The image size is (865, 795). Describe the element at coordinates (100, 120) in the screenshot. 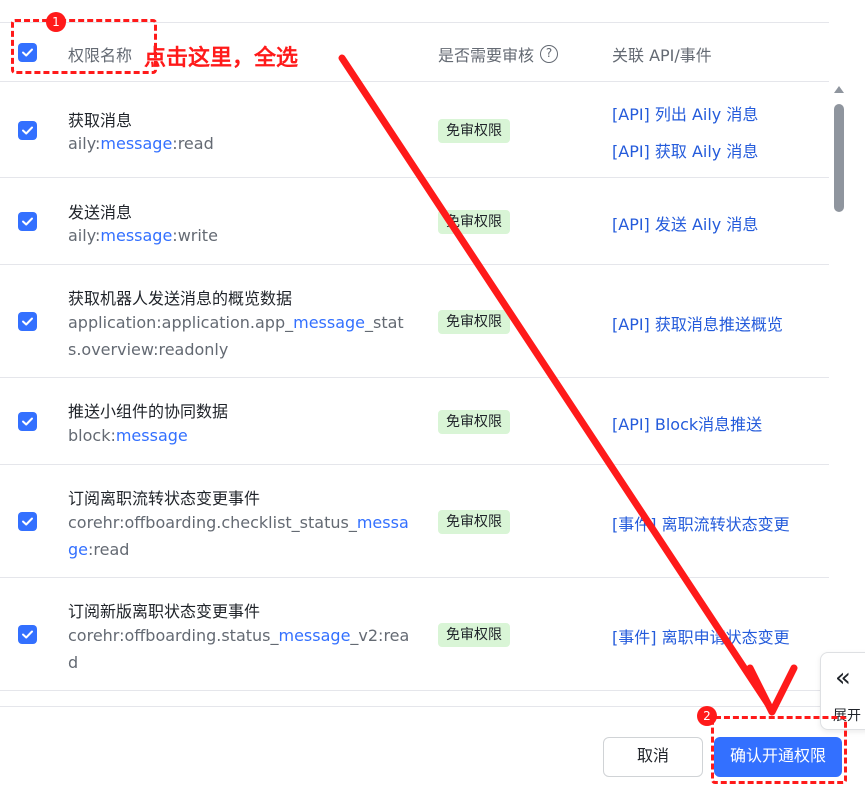

I see `permission-title: 获取消息` at that location.